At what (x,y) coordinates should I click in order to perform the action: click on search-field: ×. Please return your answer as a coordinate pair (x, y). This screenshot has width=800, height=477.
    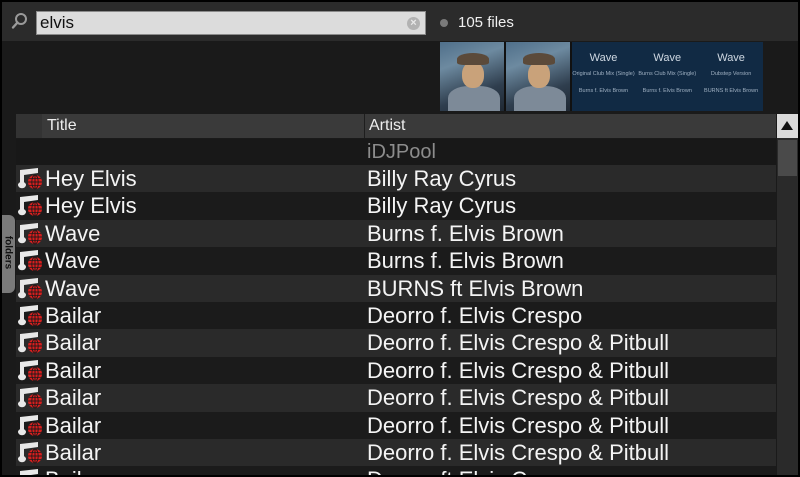
    Looking at the image, I should click on (231, 23).